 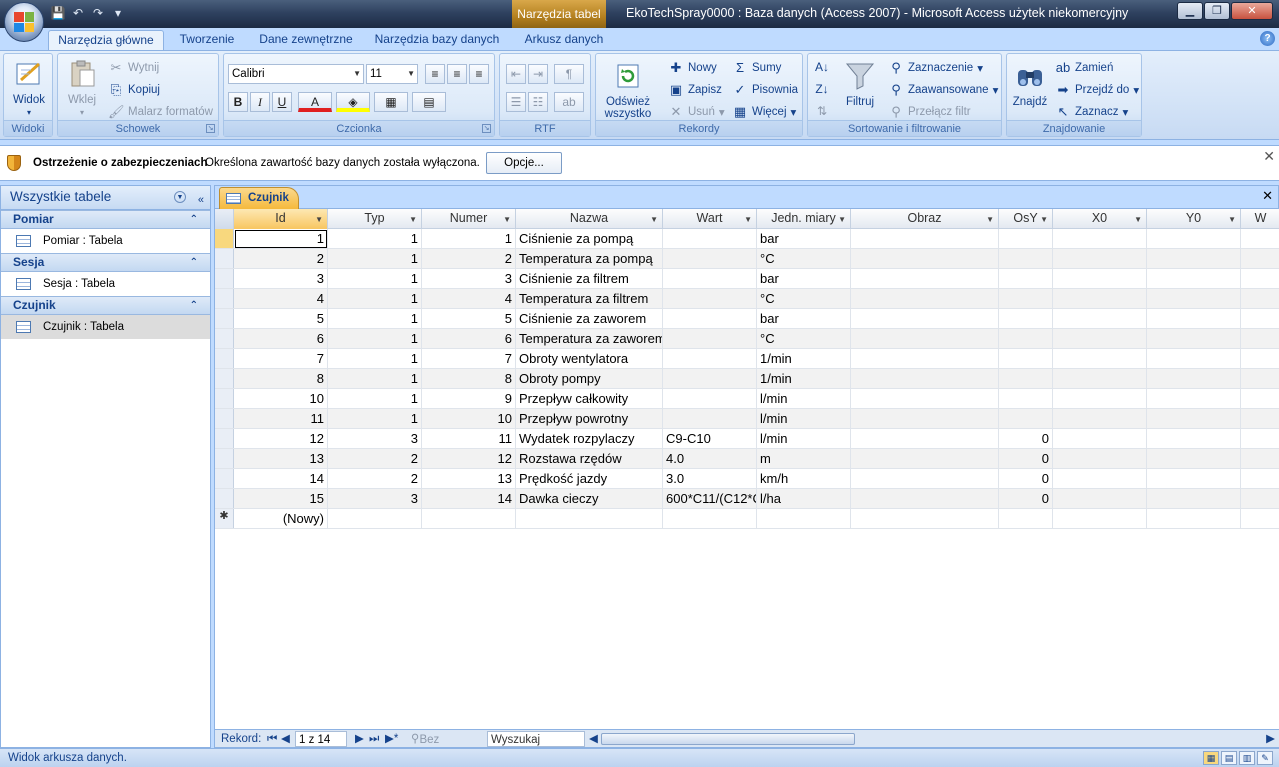 I want to click on table-cell: Wydatek rozpylaczy, so click(x=589, y=439).